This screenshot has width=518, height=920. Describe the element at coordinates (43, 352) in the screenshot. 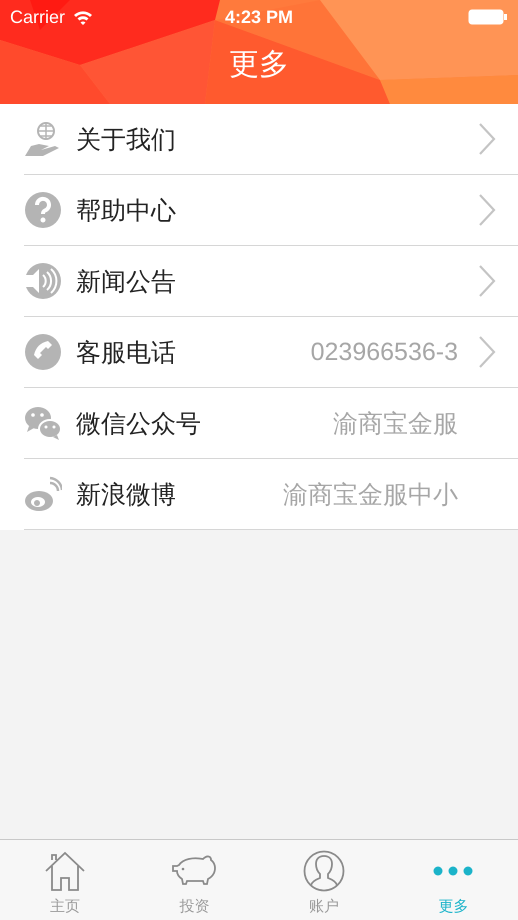

I see `phone-icon` at that location.